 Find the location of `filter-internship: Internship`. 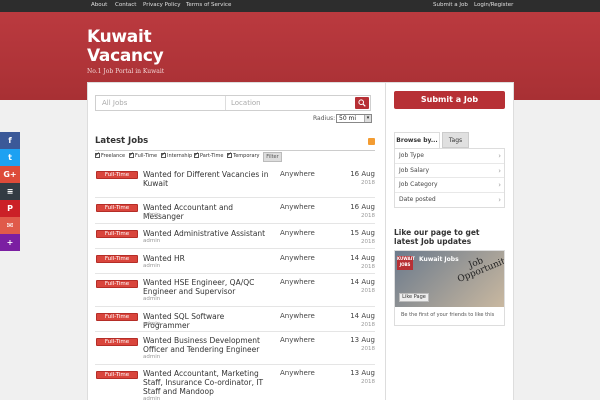

filter-internship: Internship is located at coordinates (177, 155).